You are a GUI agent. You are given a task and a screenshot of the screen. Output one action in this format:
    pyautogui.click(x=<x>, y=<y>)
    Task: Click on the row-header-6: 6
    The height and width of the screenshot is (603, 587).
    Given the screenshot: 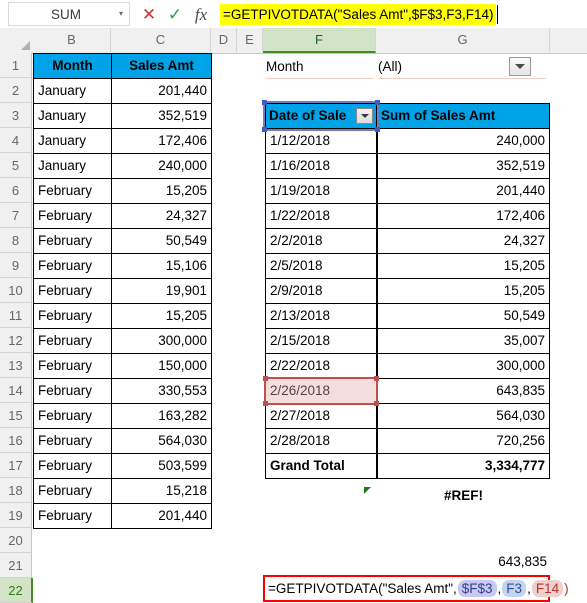 What is the action you would take?
    pyautogui.click(x=16, y=190)
    